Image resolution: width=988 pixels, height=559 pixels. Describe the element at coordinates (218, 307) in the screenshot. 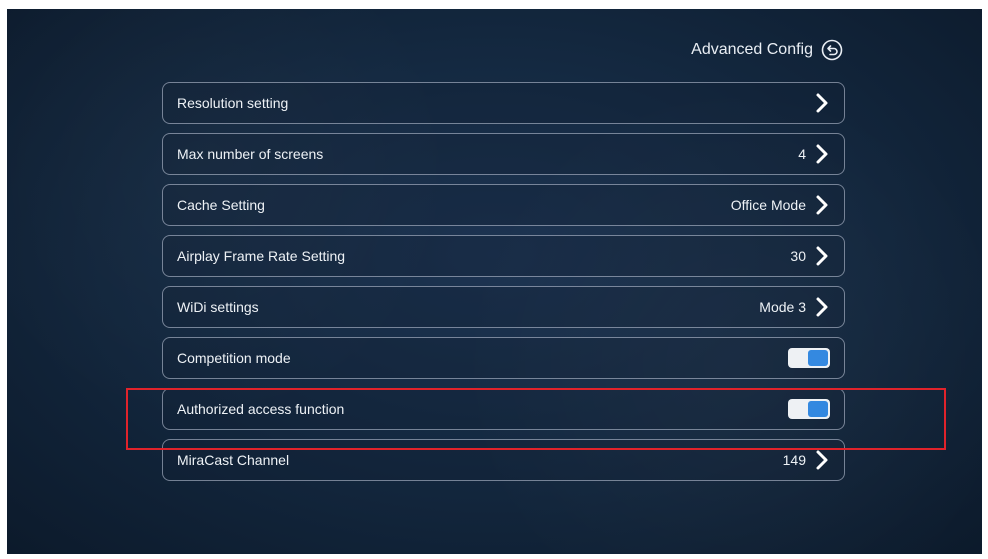

I see `setting-label: WiDi settings` at that location.